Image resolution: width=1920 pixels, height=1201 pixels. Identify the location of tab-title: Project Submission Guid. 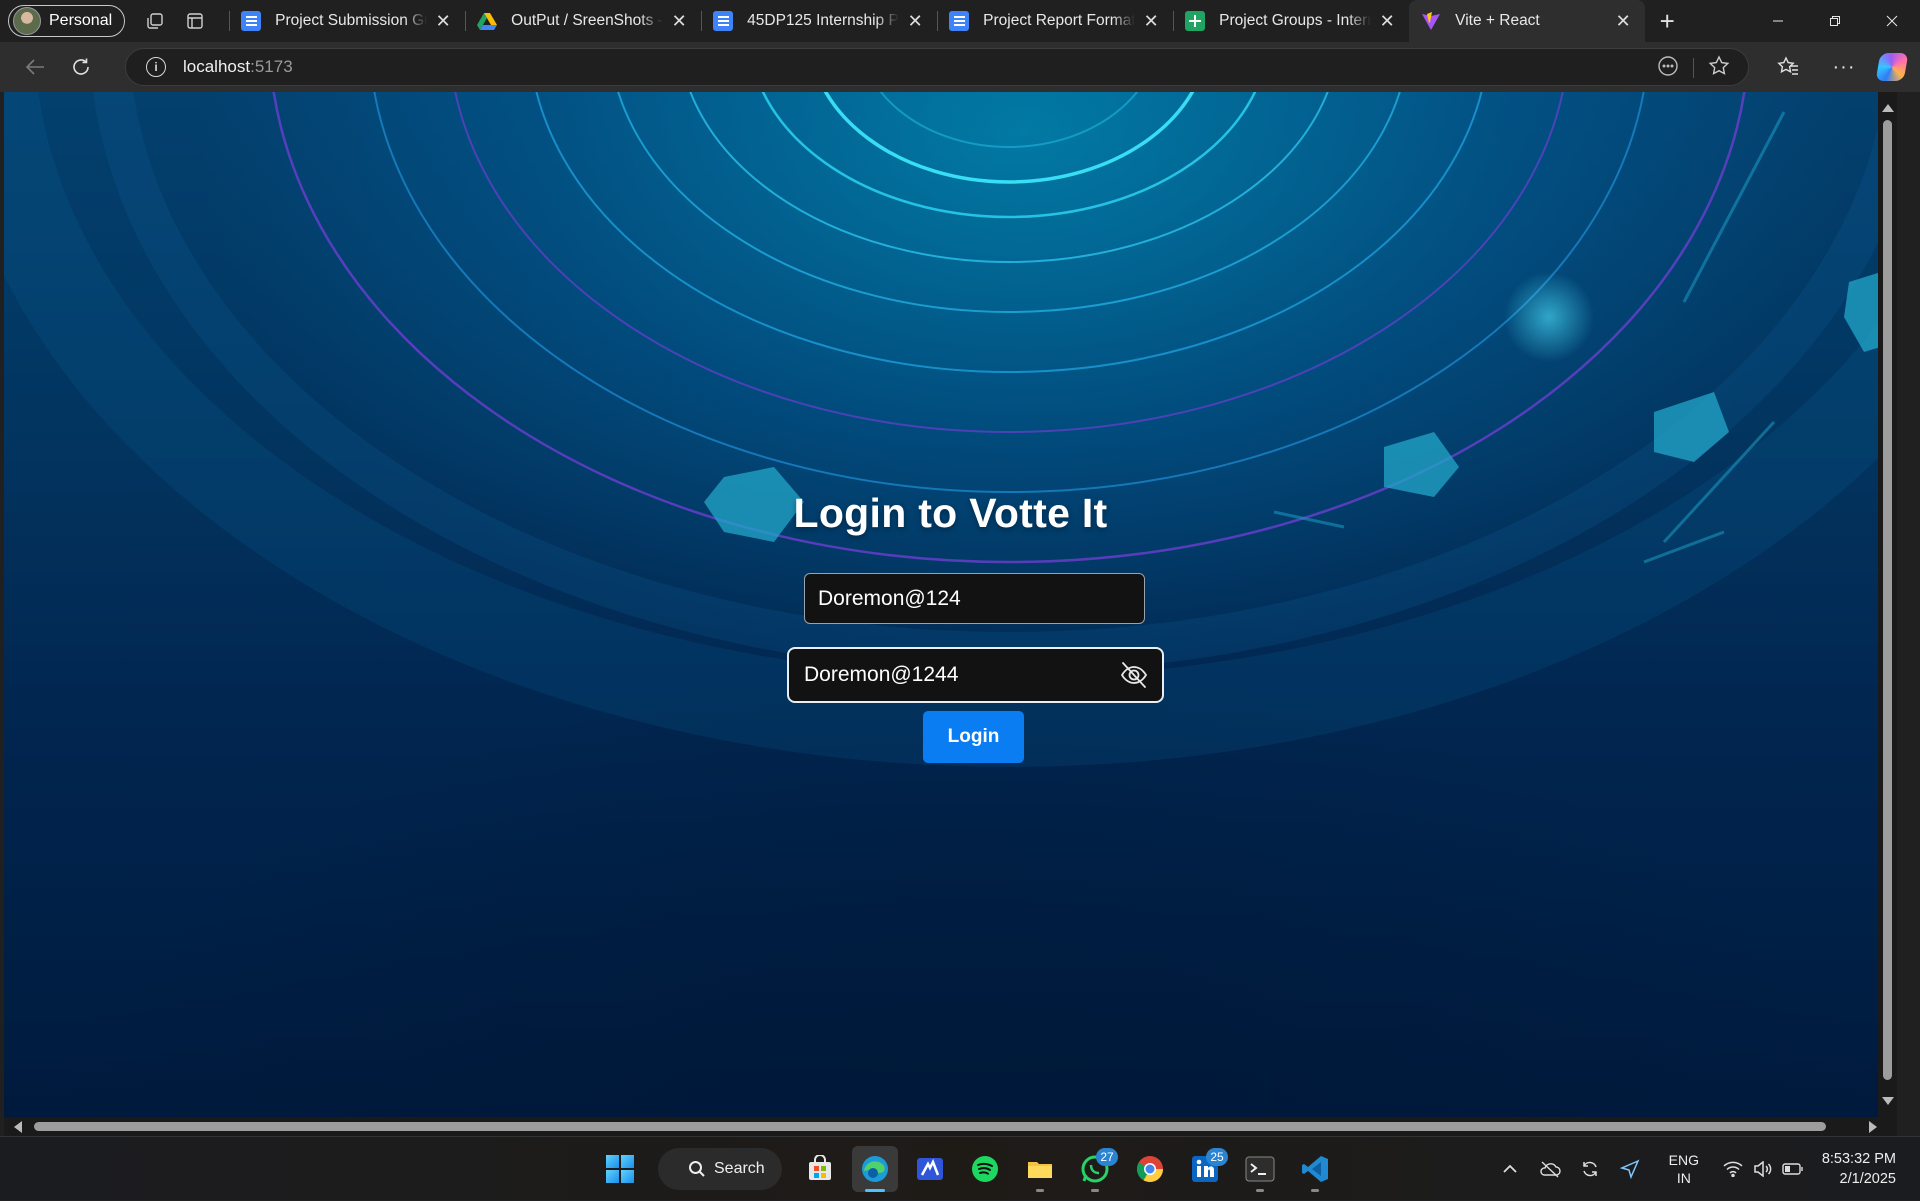
(351, 20).